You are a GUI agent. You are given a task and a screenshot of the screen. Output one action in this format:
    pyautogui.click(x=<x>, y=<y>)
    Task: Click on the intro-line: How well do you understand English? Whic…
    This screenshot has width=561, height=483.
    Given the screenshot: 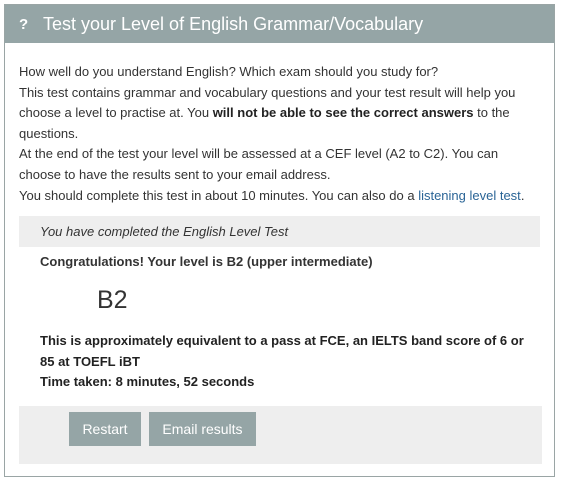 What is the action you would take?
    pyautogui.click(x=229, y=71)
    